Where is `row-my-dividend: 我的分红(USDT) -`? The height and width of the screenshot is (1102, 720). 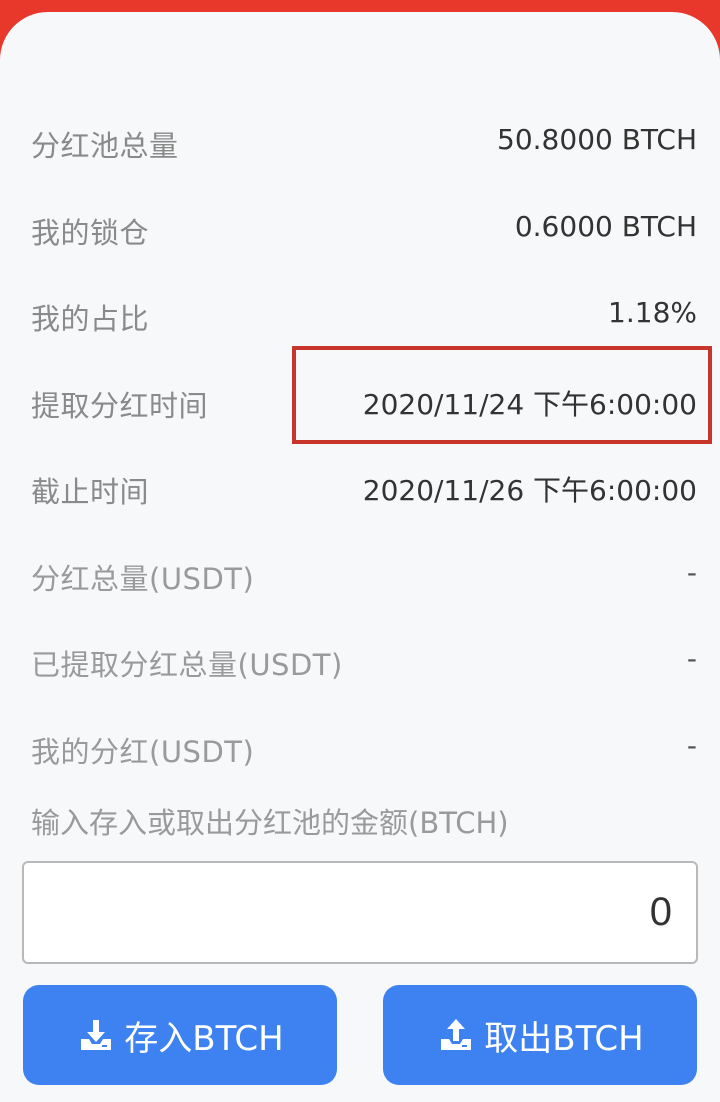 row-my-dividend: 我的分红(USDT) - is located at coordinates (360, 748).